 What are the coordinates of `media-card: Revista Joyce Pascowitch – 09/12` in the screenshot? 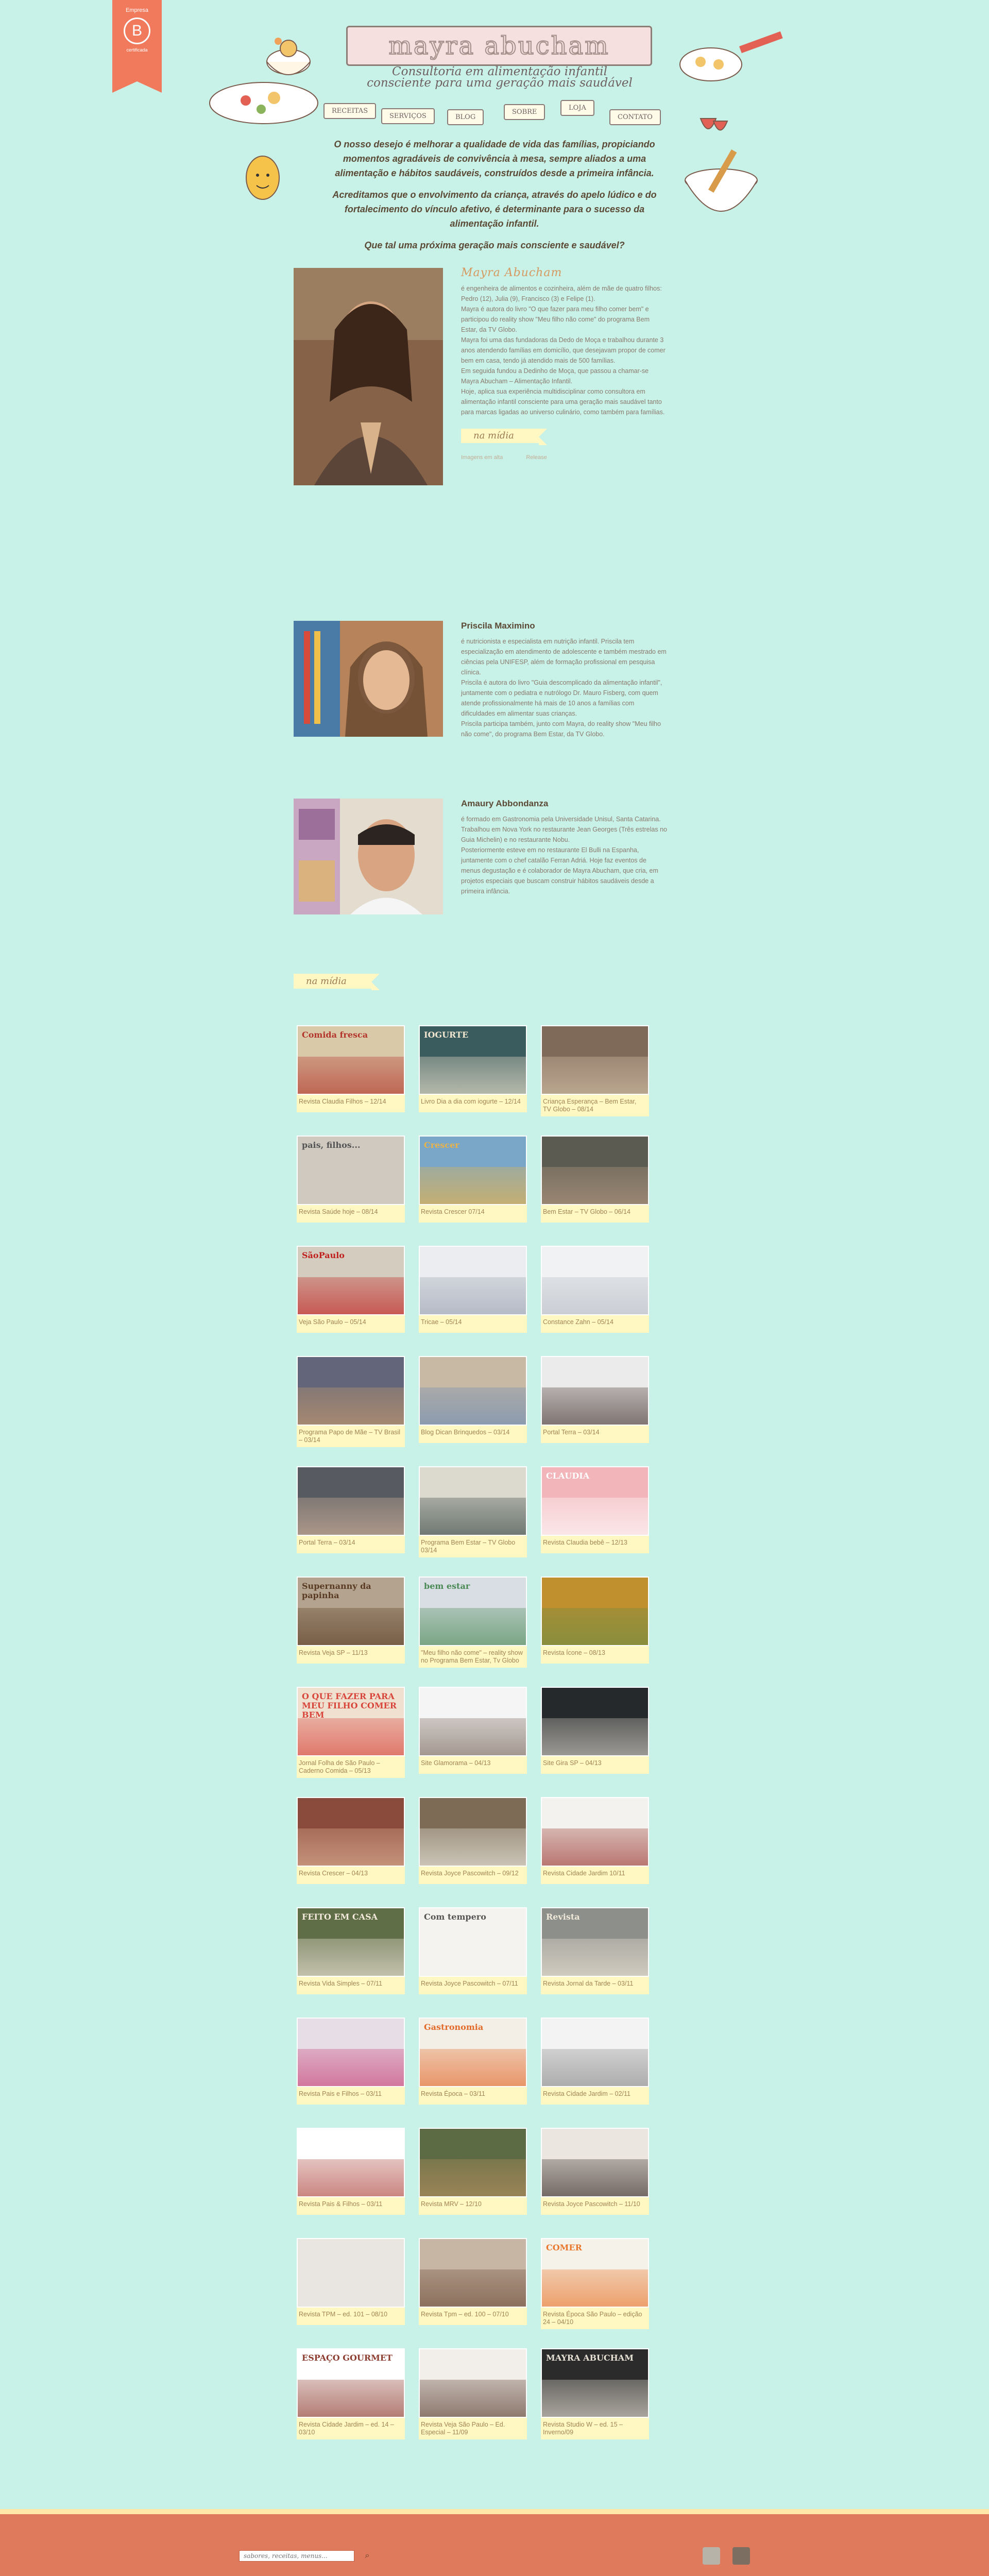 It's located at (473, 1840).